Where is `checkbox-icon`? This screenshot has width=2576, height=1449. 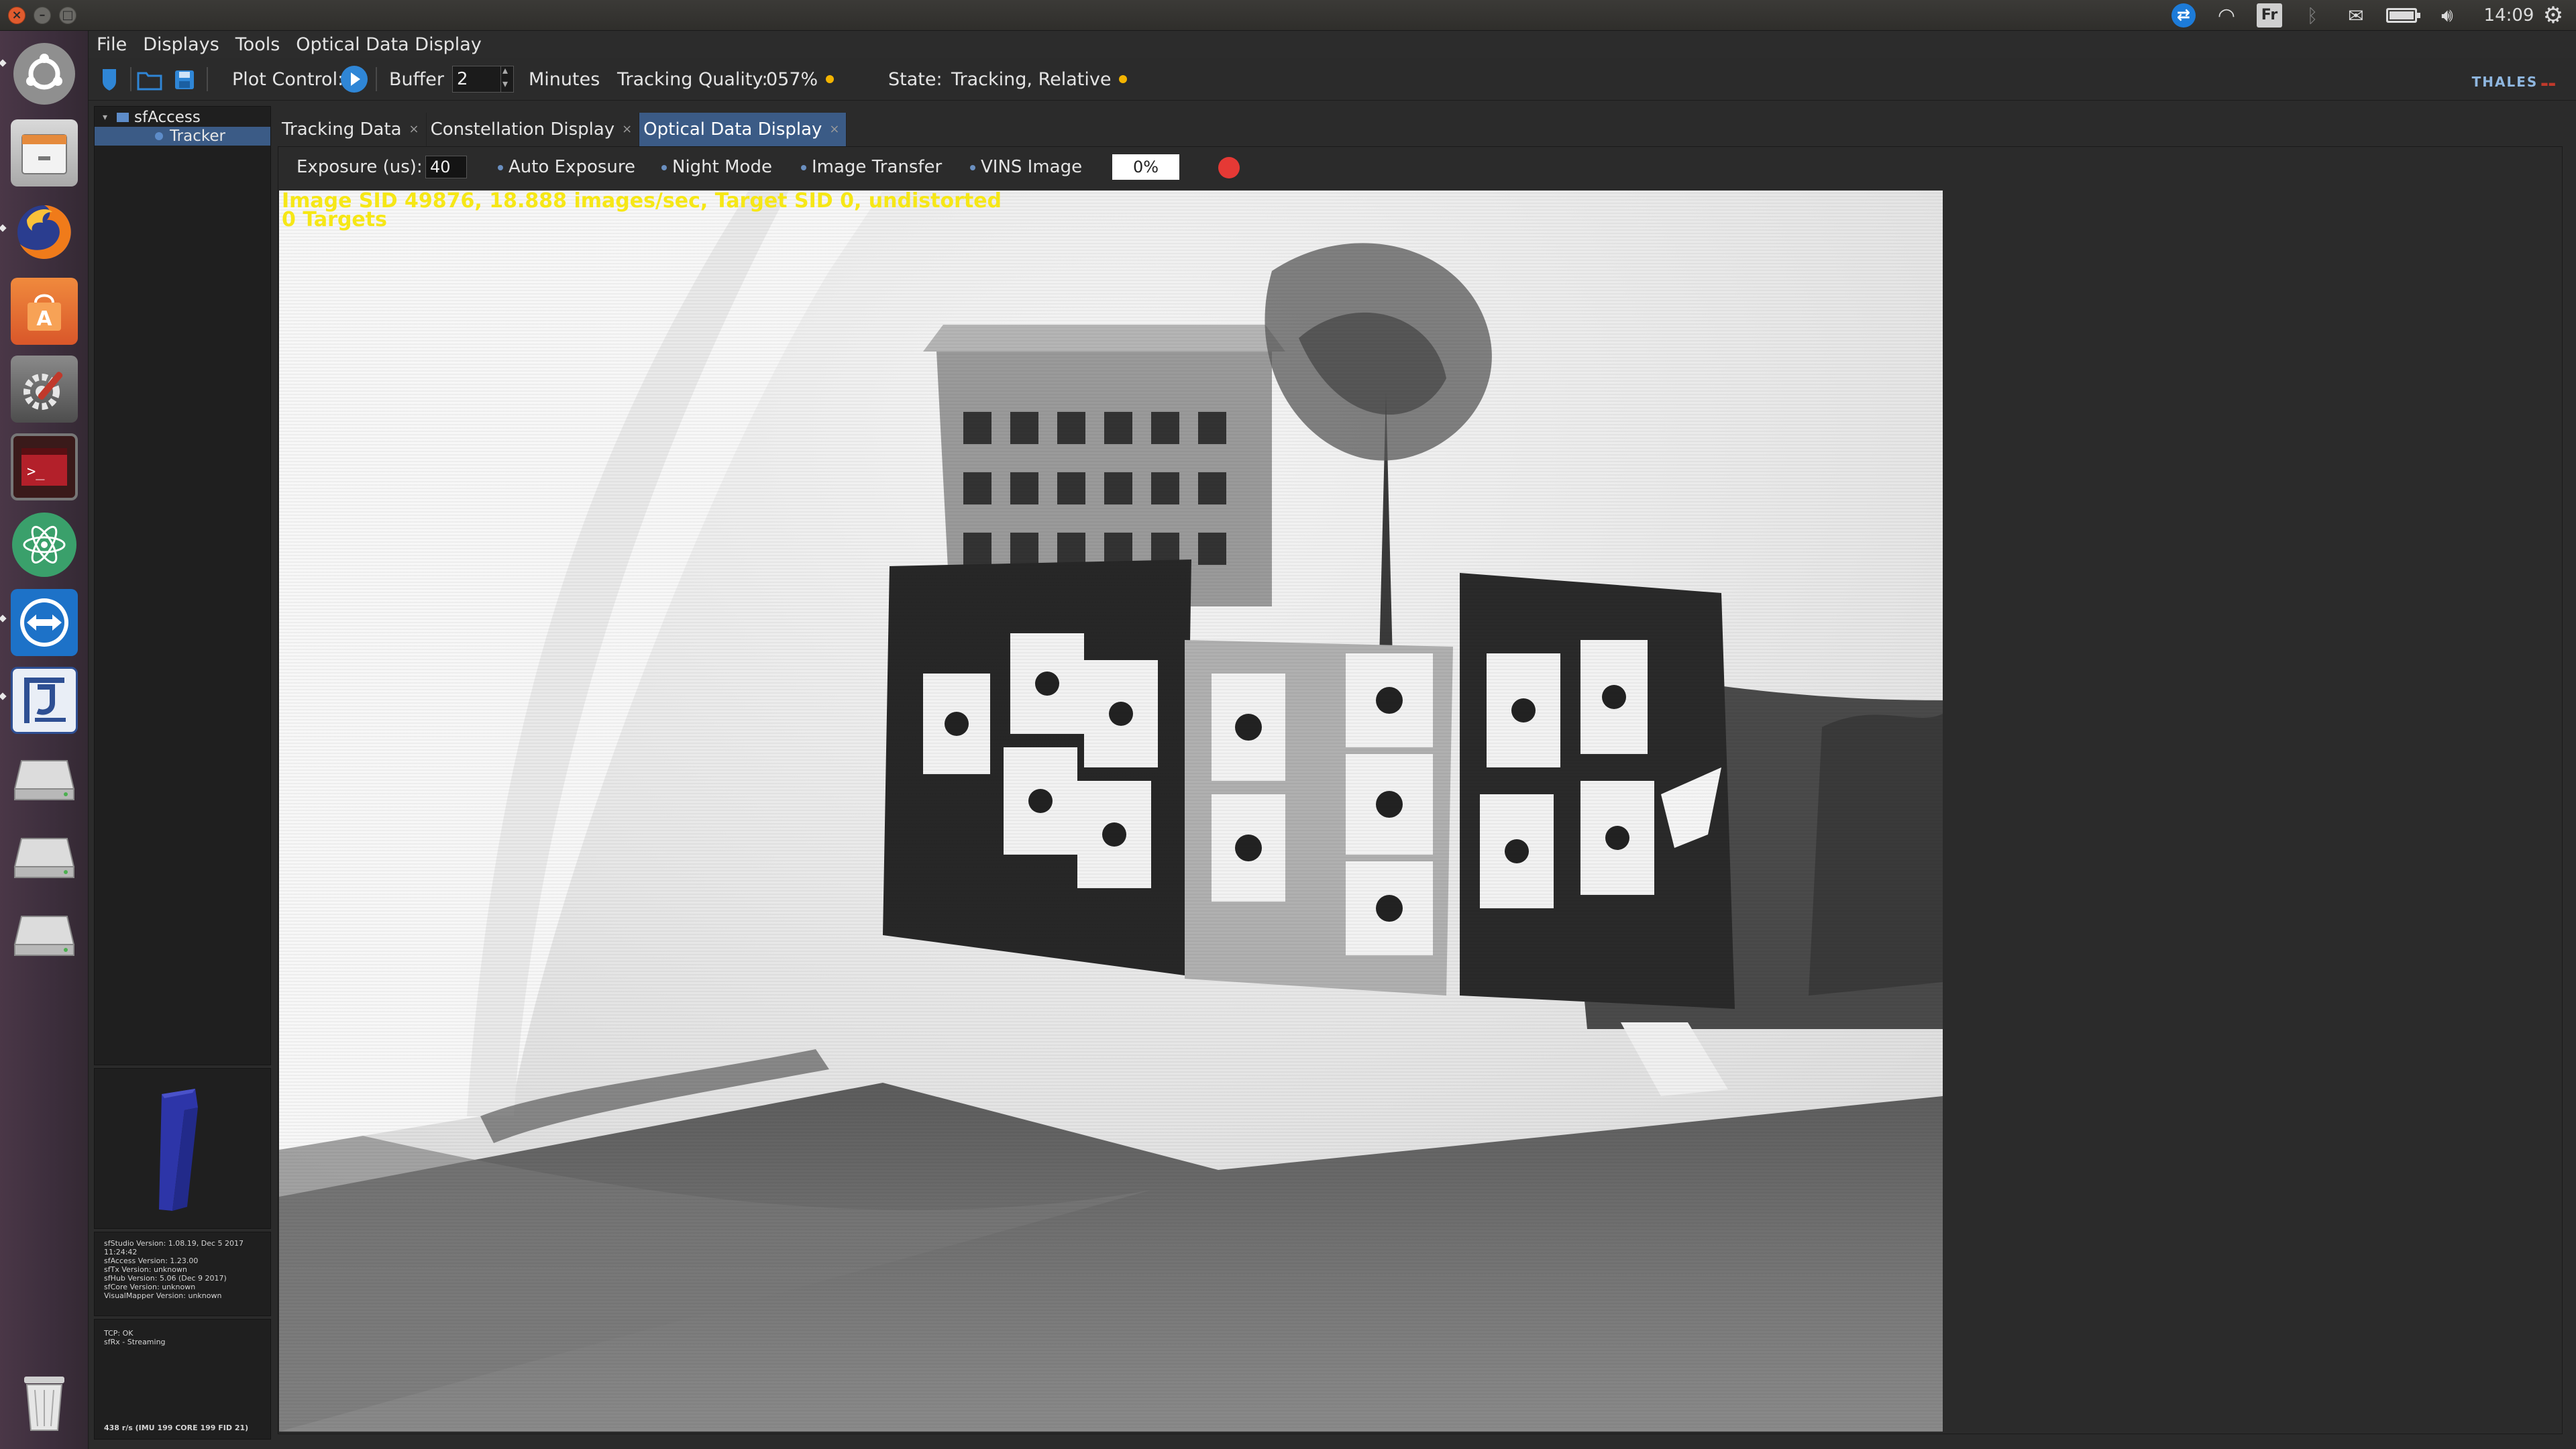
checkbox-icon is located at coordinates (500, 167).